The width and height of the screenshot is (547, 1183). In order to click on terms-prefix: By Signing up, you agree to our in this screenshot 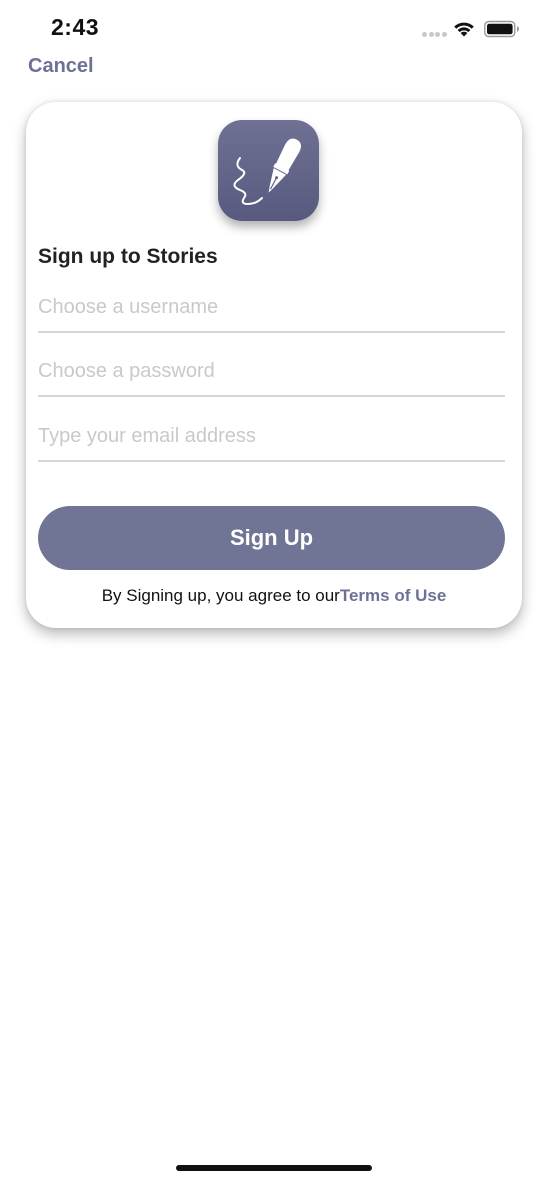, I will do `click(220, 595)`.